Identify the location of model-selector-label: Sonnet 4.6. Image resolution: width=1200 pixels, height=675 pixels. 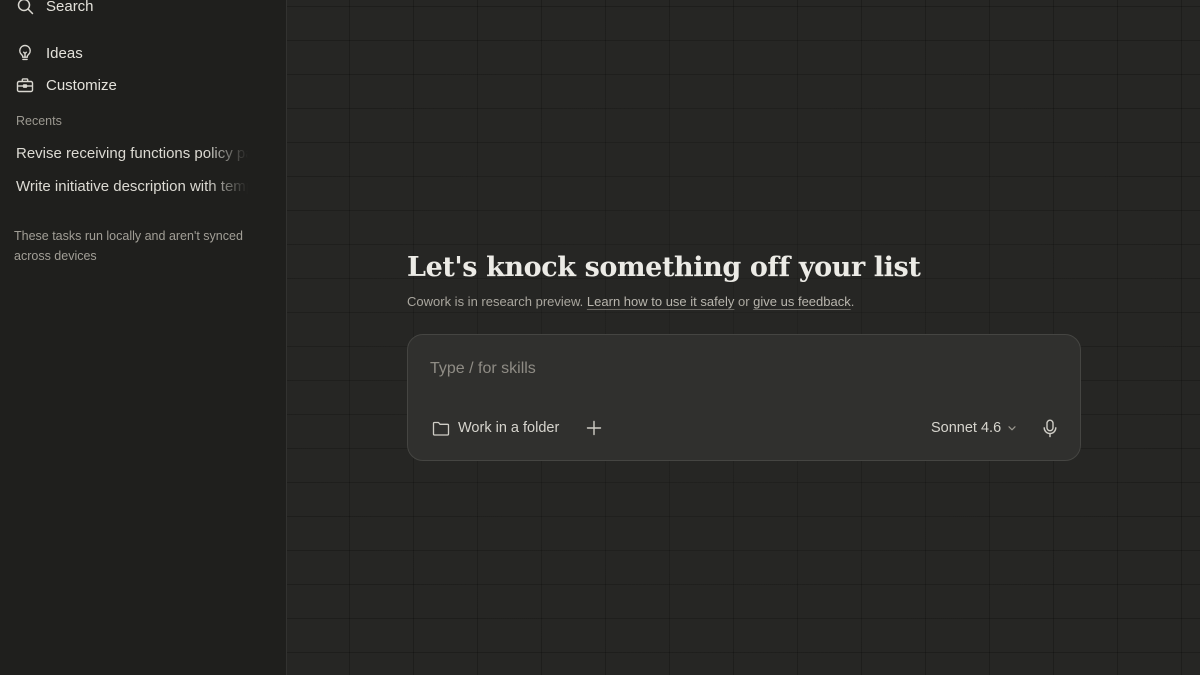
(966, 428).